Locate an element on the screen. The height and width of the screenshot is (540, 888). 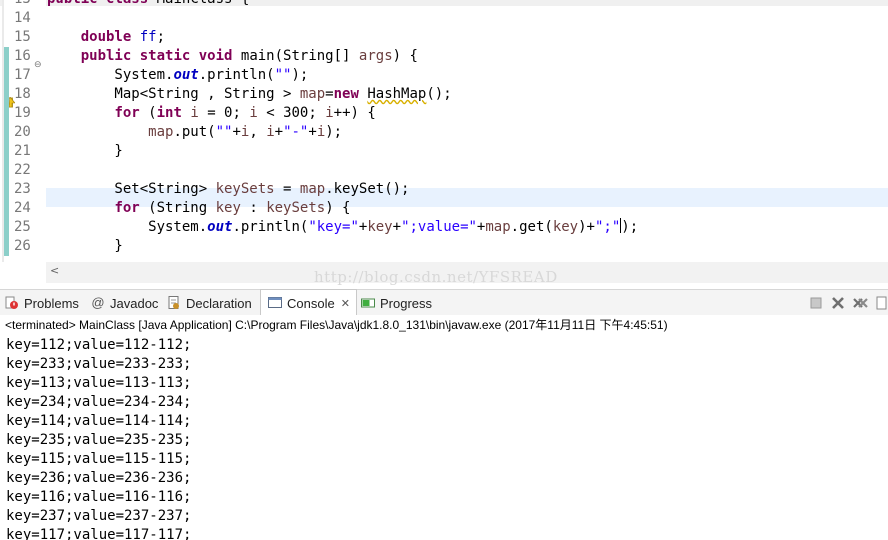
console-menu-icon is located at coordinates (881, 303).